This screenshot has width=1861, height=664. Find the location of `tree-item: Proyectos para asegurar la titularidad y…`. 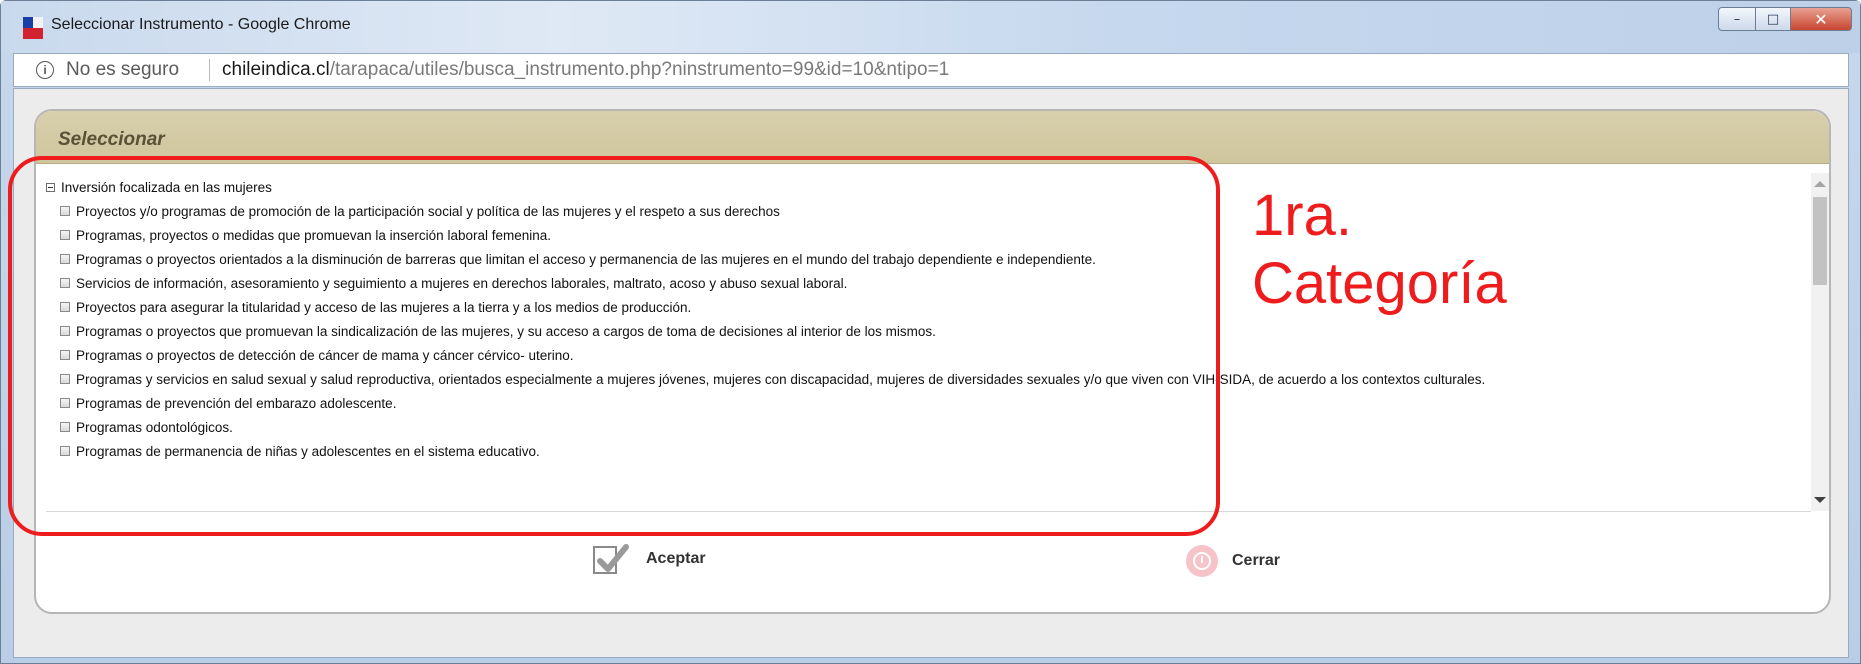

tree-item: Proyectos para asegurar la titularidad y… is located at coordinates (375, 307).